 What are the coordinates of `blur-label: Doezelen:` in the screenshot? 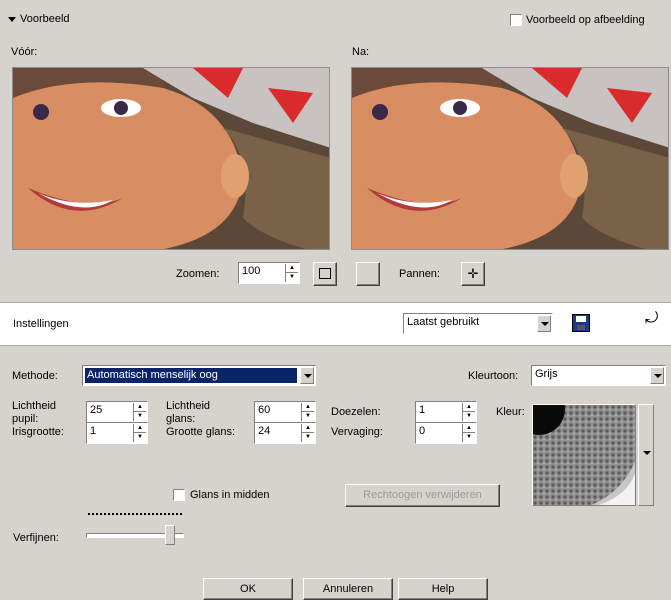 It's located at (356, 412).